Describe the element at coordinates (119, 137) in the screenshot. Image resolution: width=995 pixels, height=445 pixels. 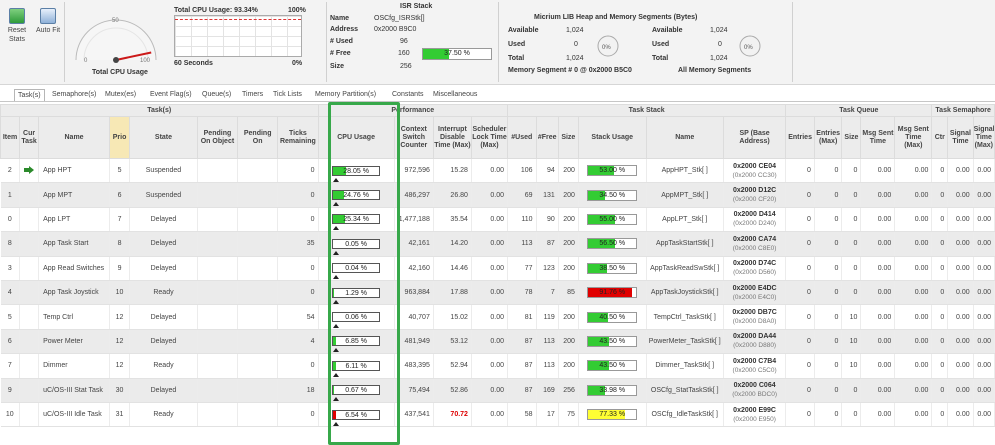
I see `col-prio: Prio` at that location.